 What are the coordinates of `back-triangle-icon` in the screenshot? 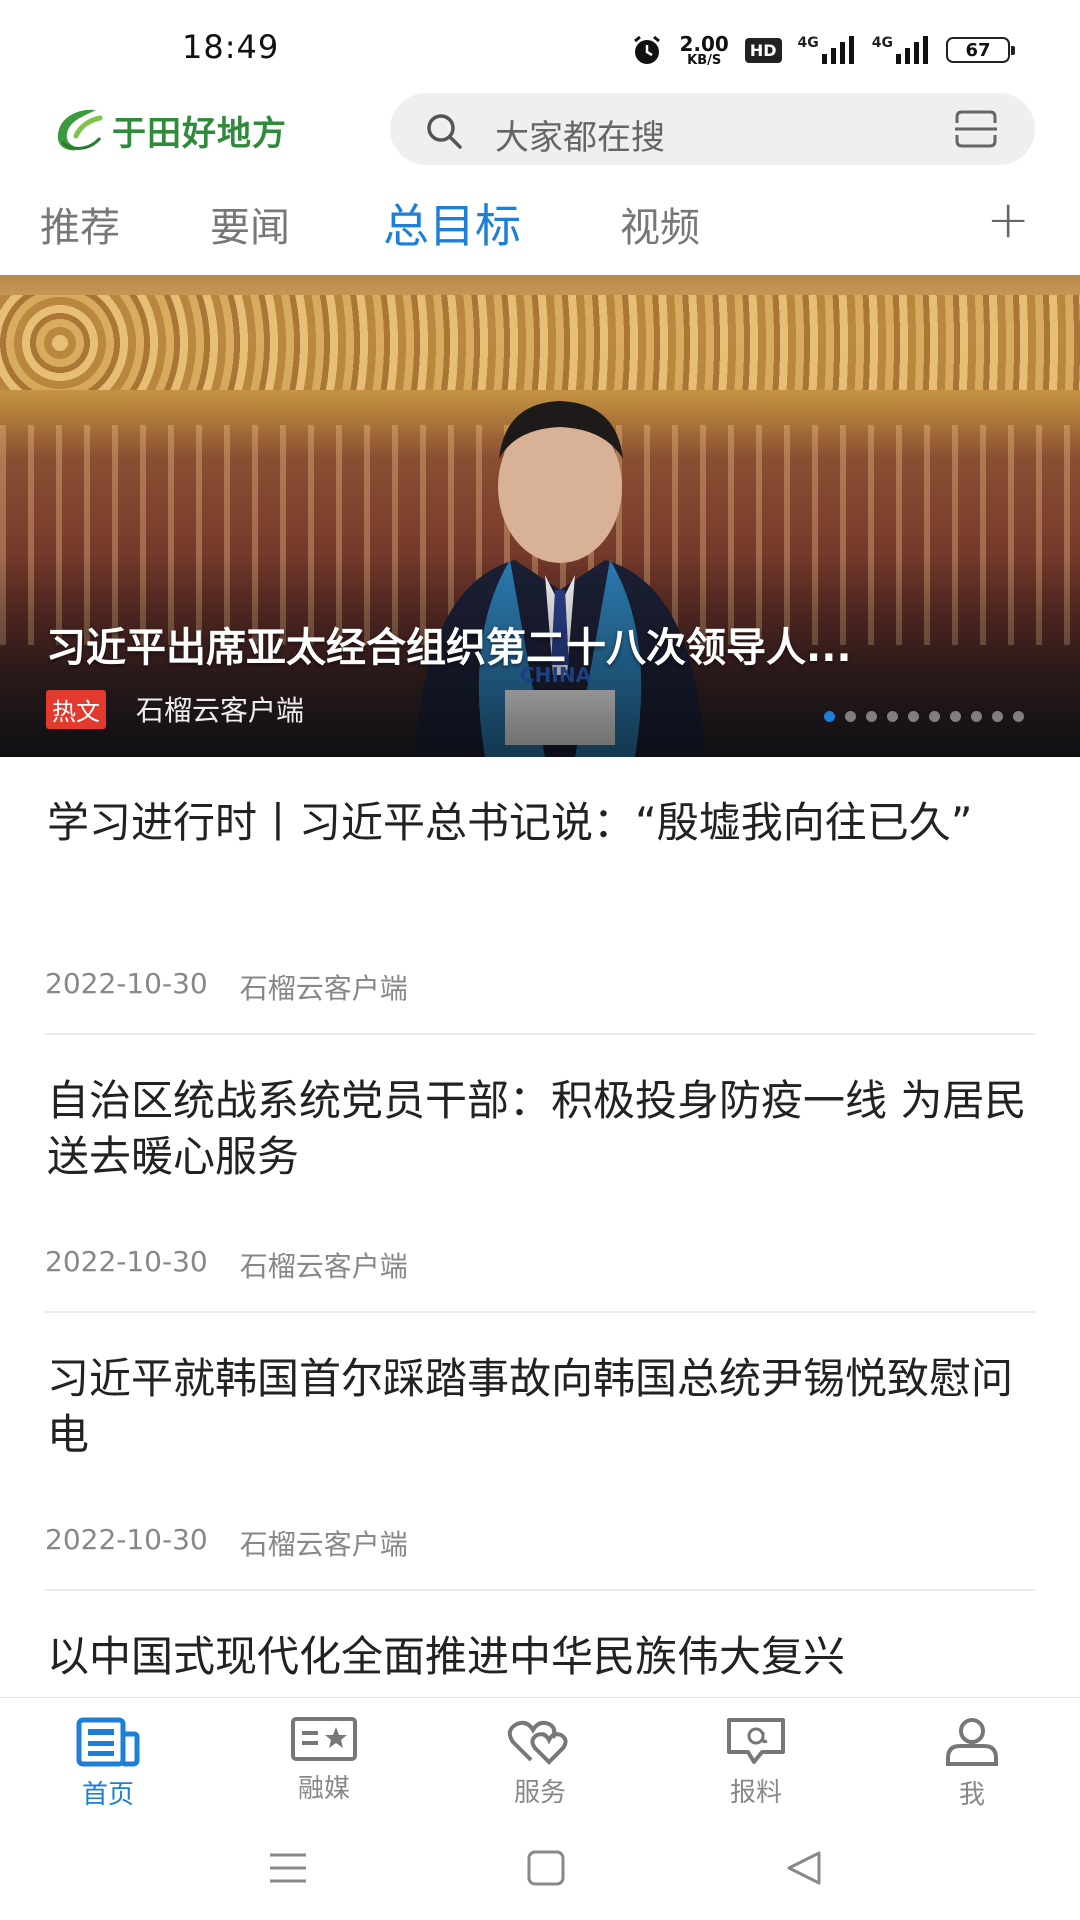 It's located at (804, 1868).